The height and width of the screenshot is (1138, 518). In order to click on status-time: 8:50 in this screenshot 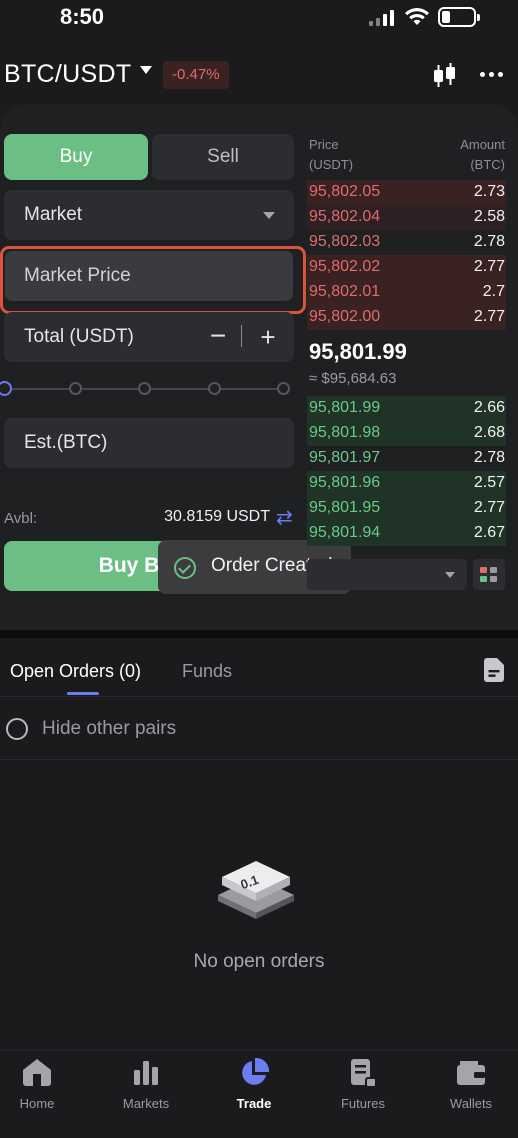, I will do `click(82, 16)`.